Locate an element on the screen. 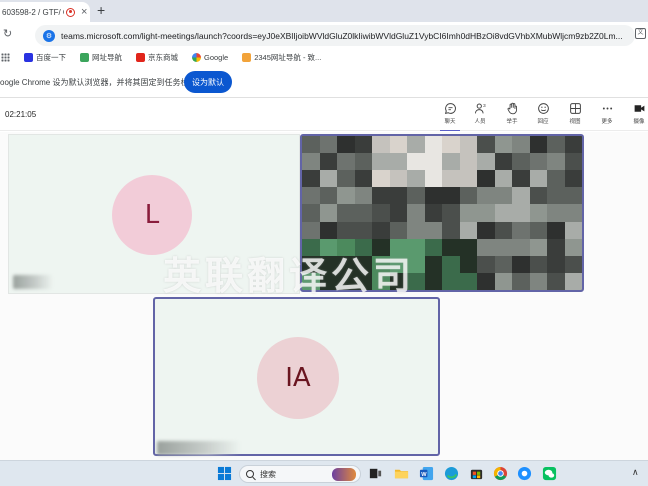  jd-icon is located at coordinates (140, 57).